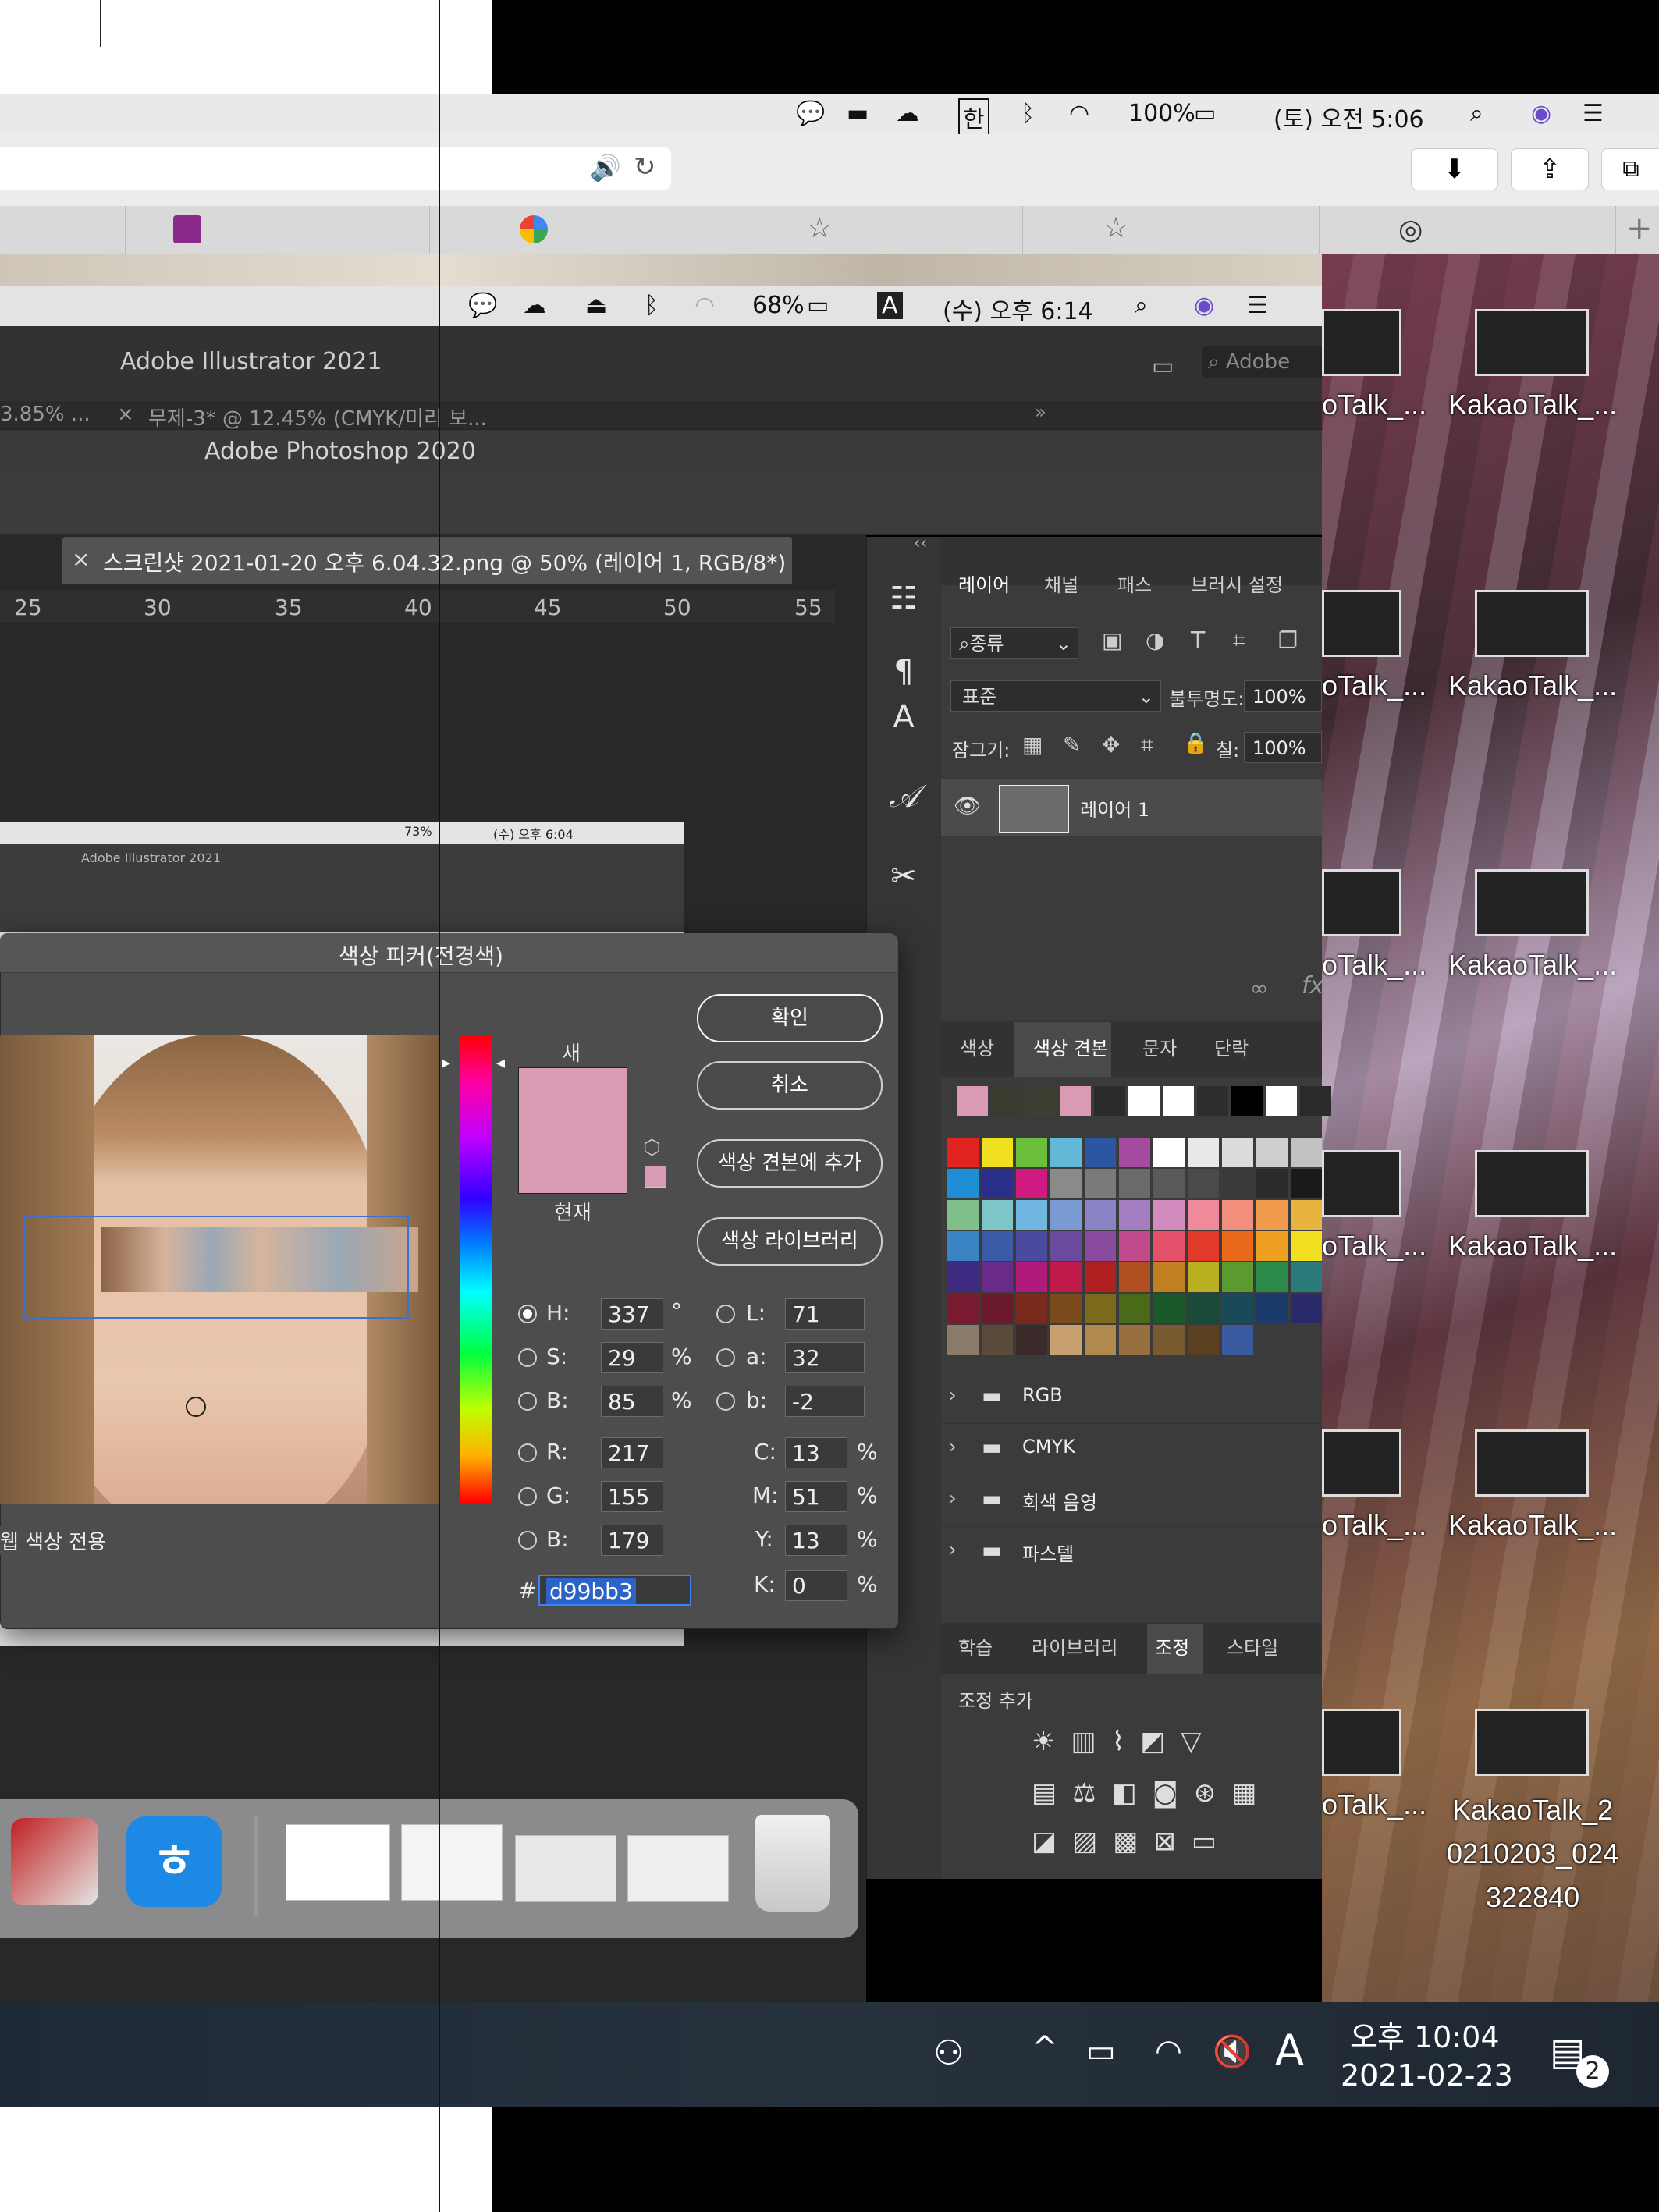 The image size is (1659, 2212). I want to click on lab-b-radio, so click(725, 1401).